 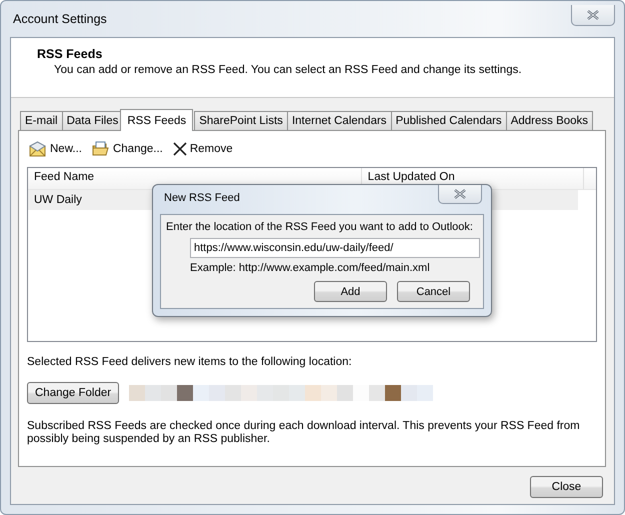 What do you see at coordinates (70, 54) in the screenshot?
I see `header-title: RSS Feeds` at bounding box center [70, 54].